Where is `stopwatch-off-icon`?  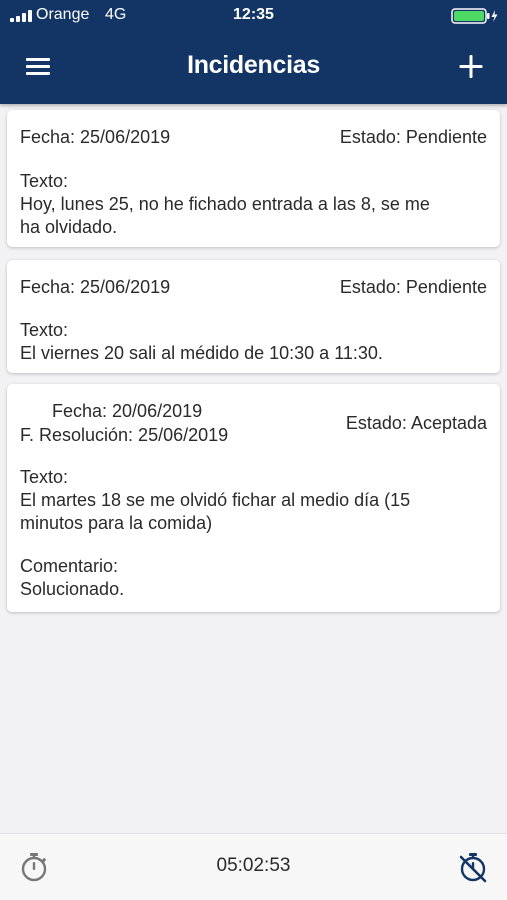 stopwatch-off-icon is located at coordinates (473, 869).